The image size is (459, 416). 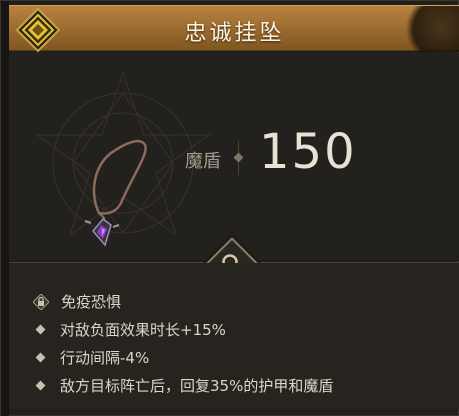 I want to click on effect-item: 免疫恐惧, so click(x=77, y=301).